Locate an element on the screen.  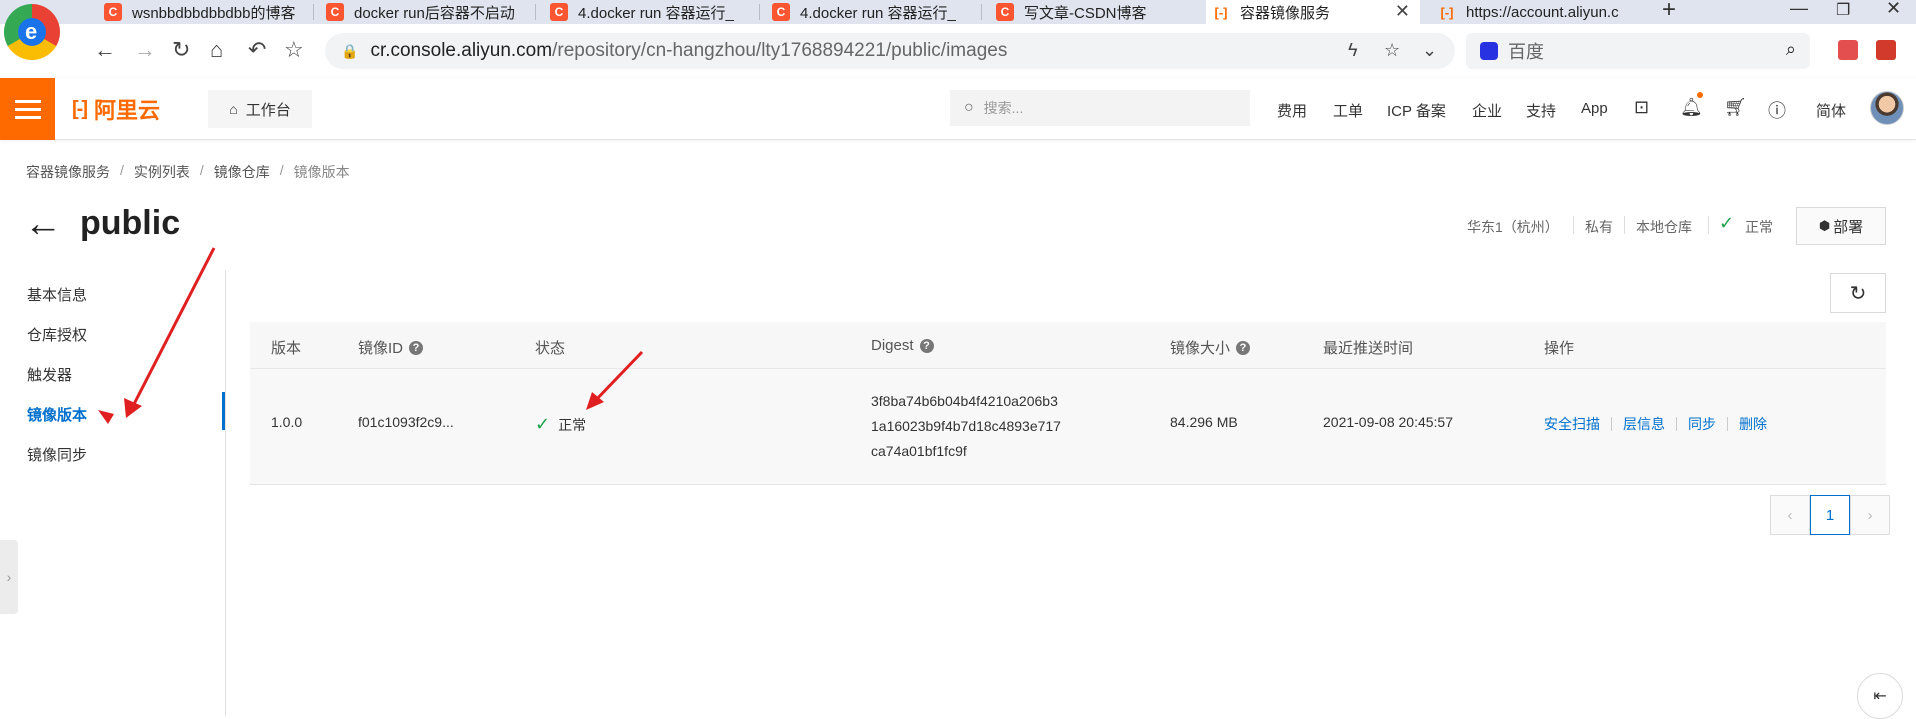
reload-icon: ↻ is located at coordinates (181, 50).